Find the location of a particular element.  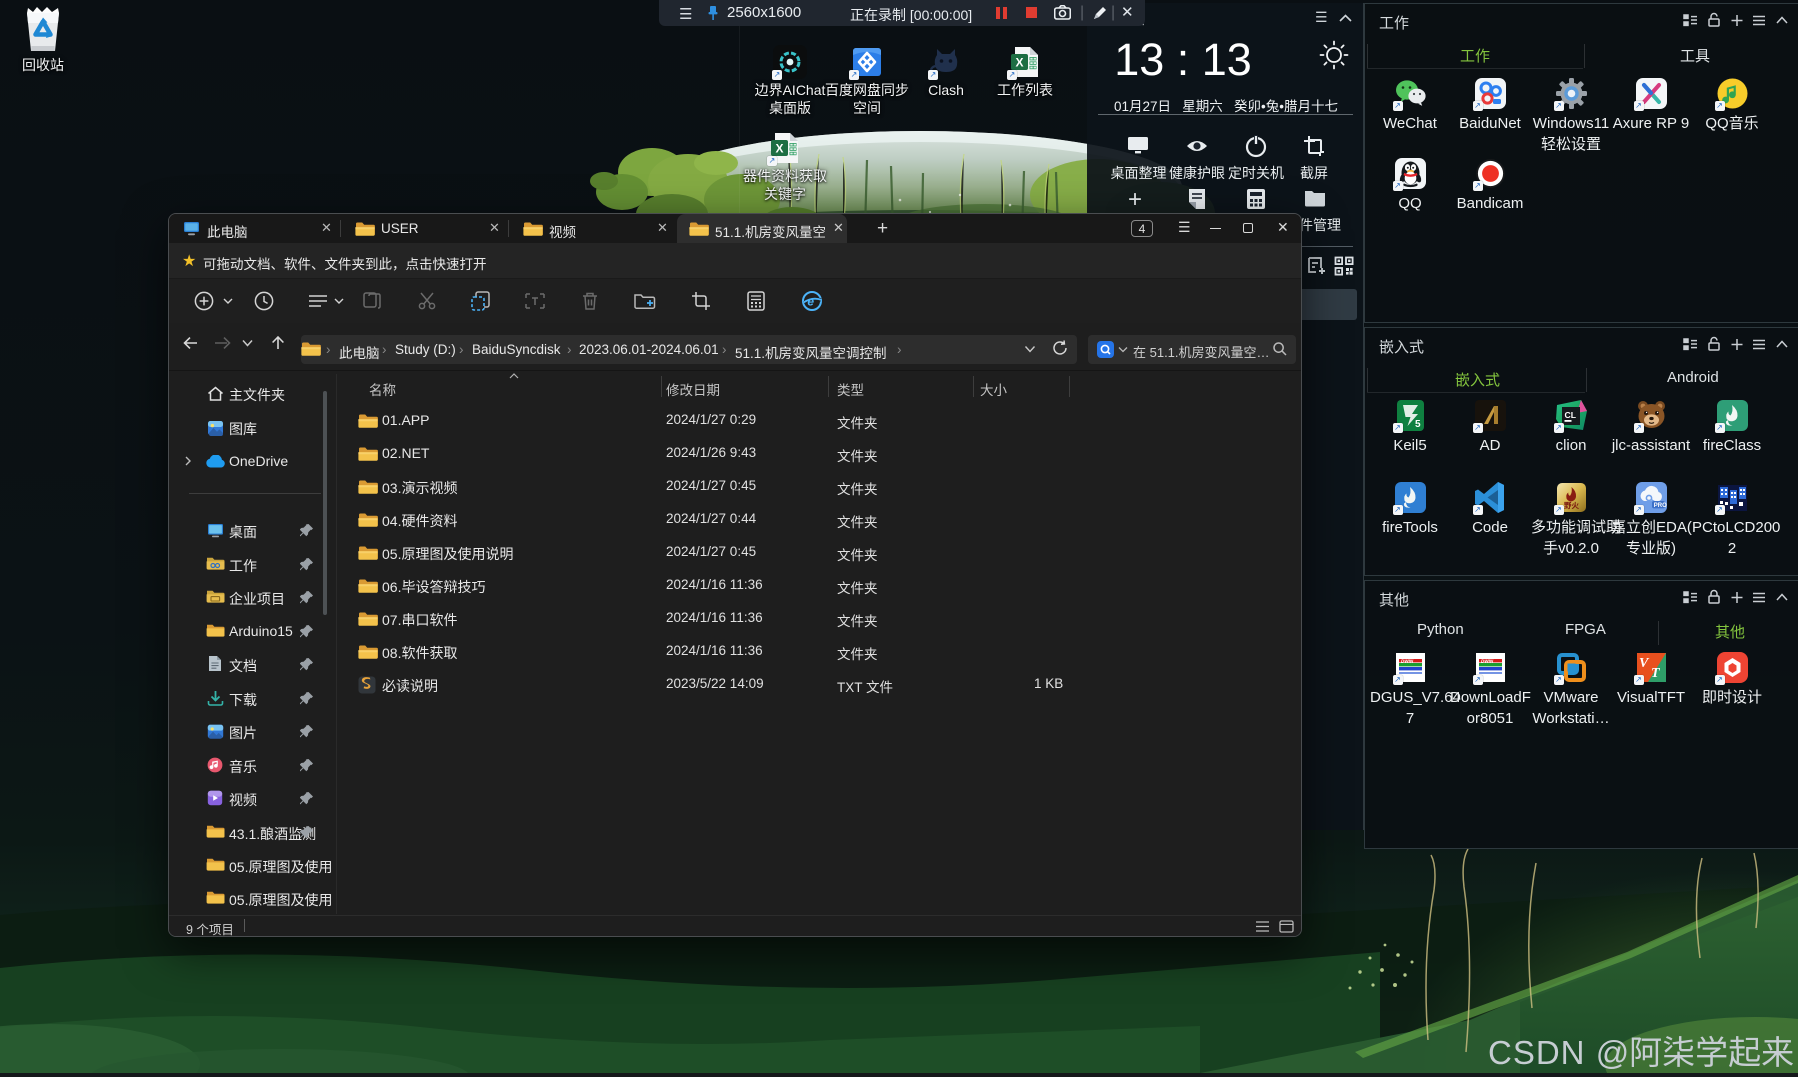

svg-text: e is located at coordinates (810, 302).